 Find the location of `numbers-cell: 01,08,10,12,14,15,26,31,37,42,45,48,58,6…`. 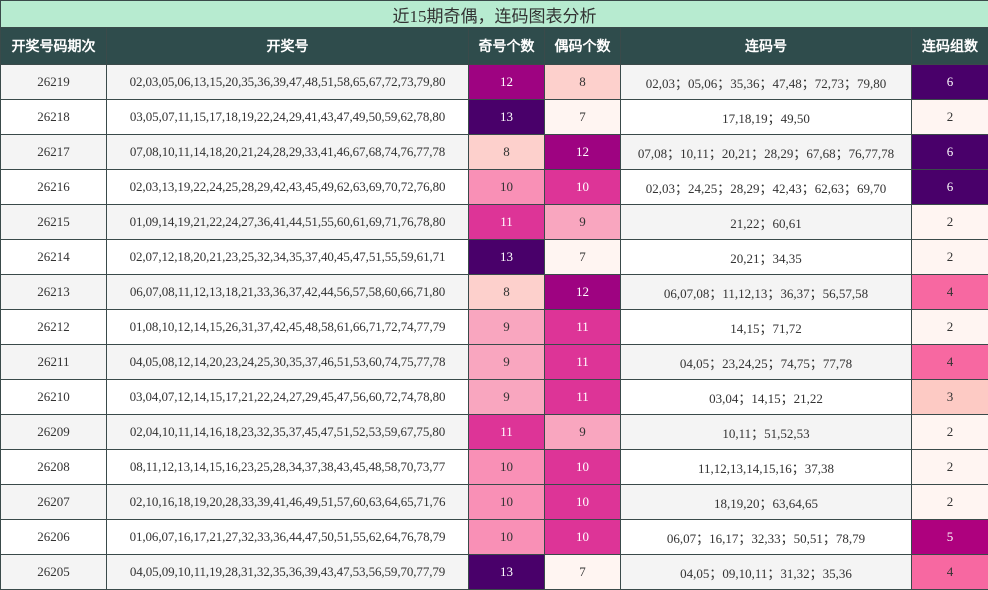

numbers-cell: 01,08,10,12,14,15,26,31,37,42,45,48,58,6… is located at coordinates (287, 327).